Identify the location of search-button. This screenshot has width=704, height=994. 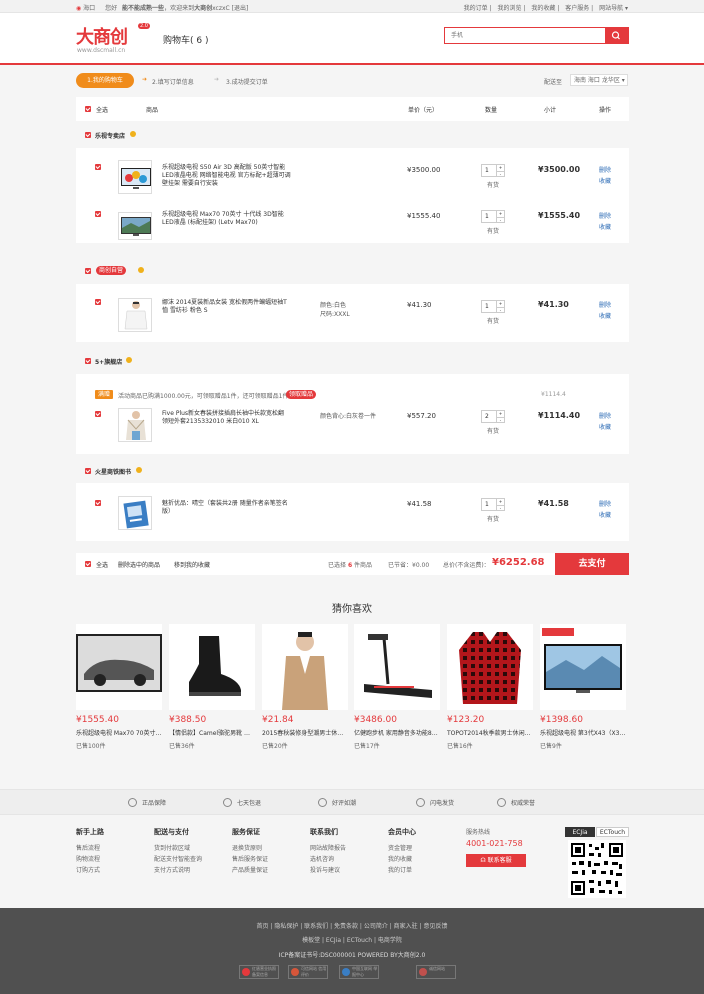
(616, 35).